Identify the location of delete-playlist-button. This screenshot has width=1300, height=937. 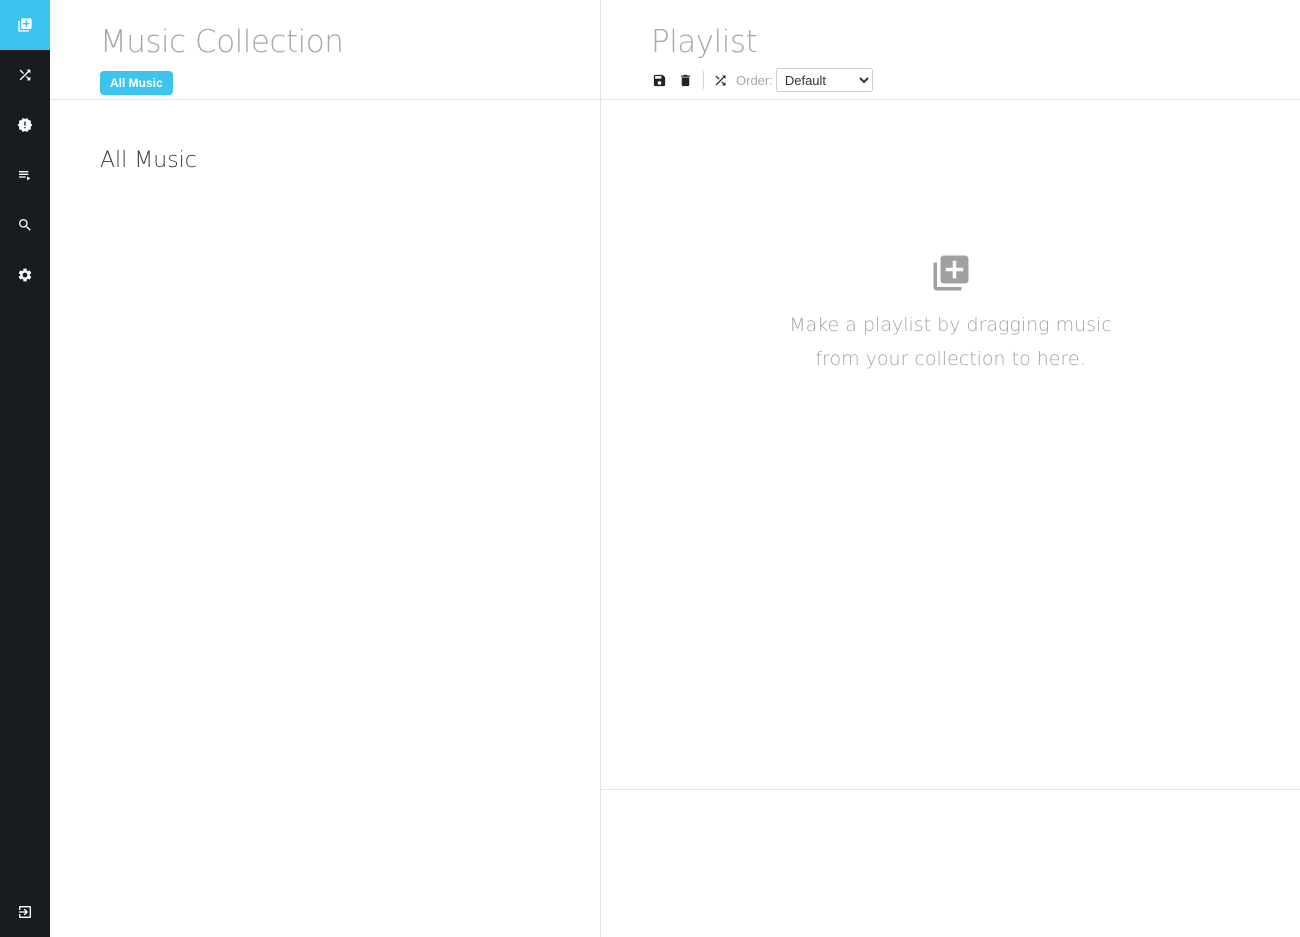
(685, 80).